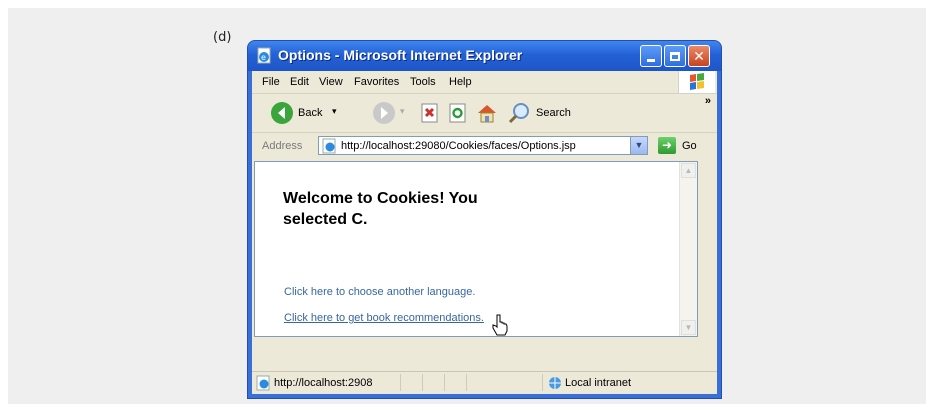 The height and width of the screenshot is (410, 934). What do you see at coordinates (500, 325) in the screenshot?
I see `hand-cursor-icon` at bounding box center [500, 325].